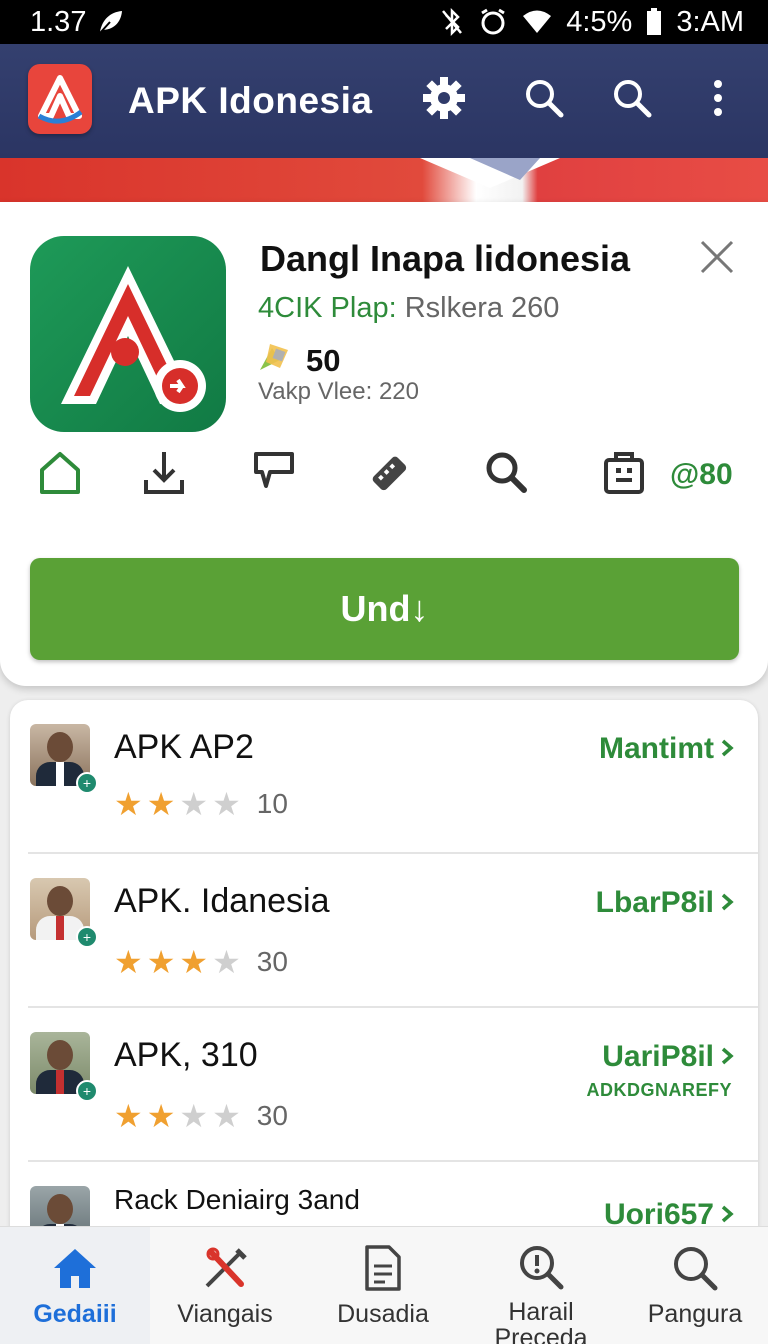 The image size is (768, 1344). Describe the element at coordinates (384, 777) in the screenshot. I see `list-item: + APK AP2 ★ ★ ★ ★ 10 Mantimt` at that location.